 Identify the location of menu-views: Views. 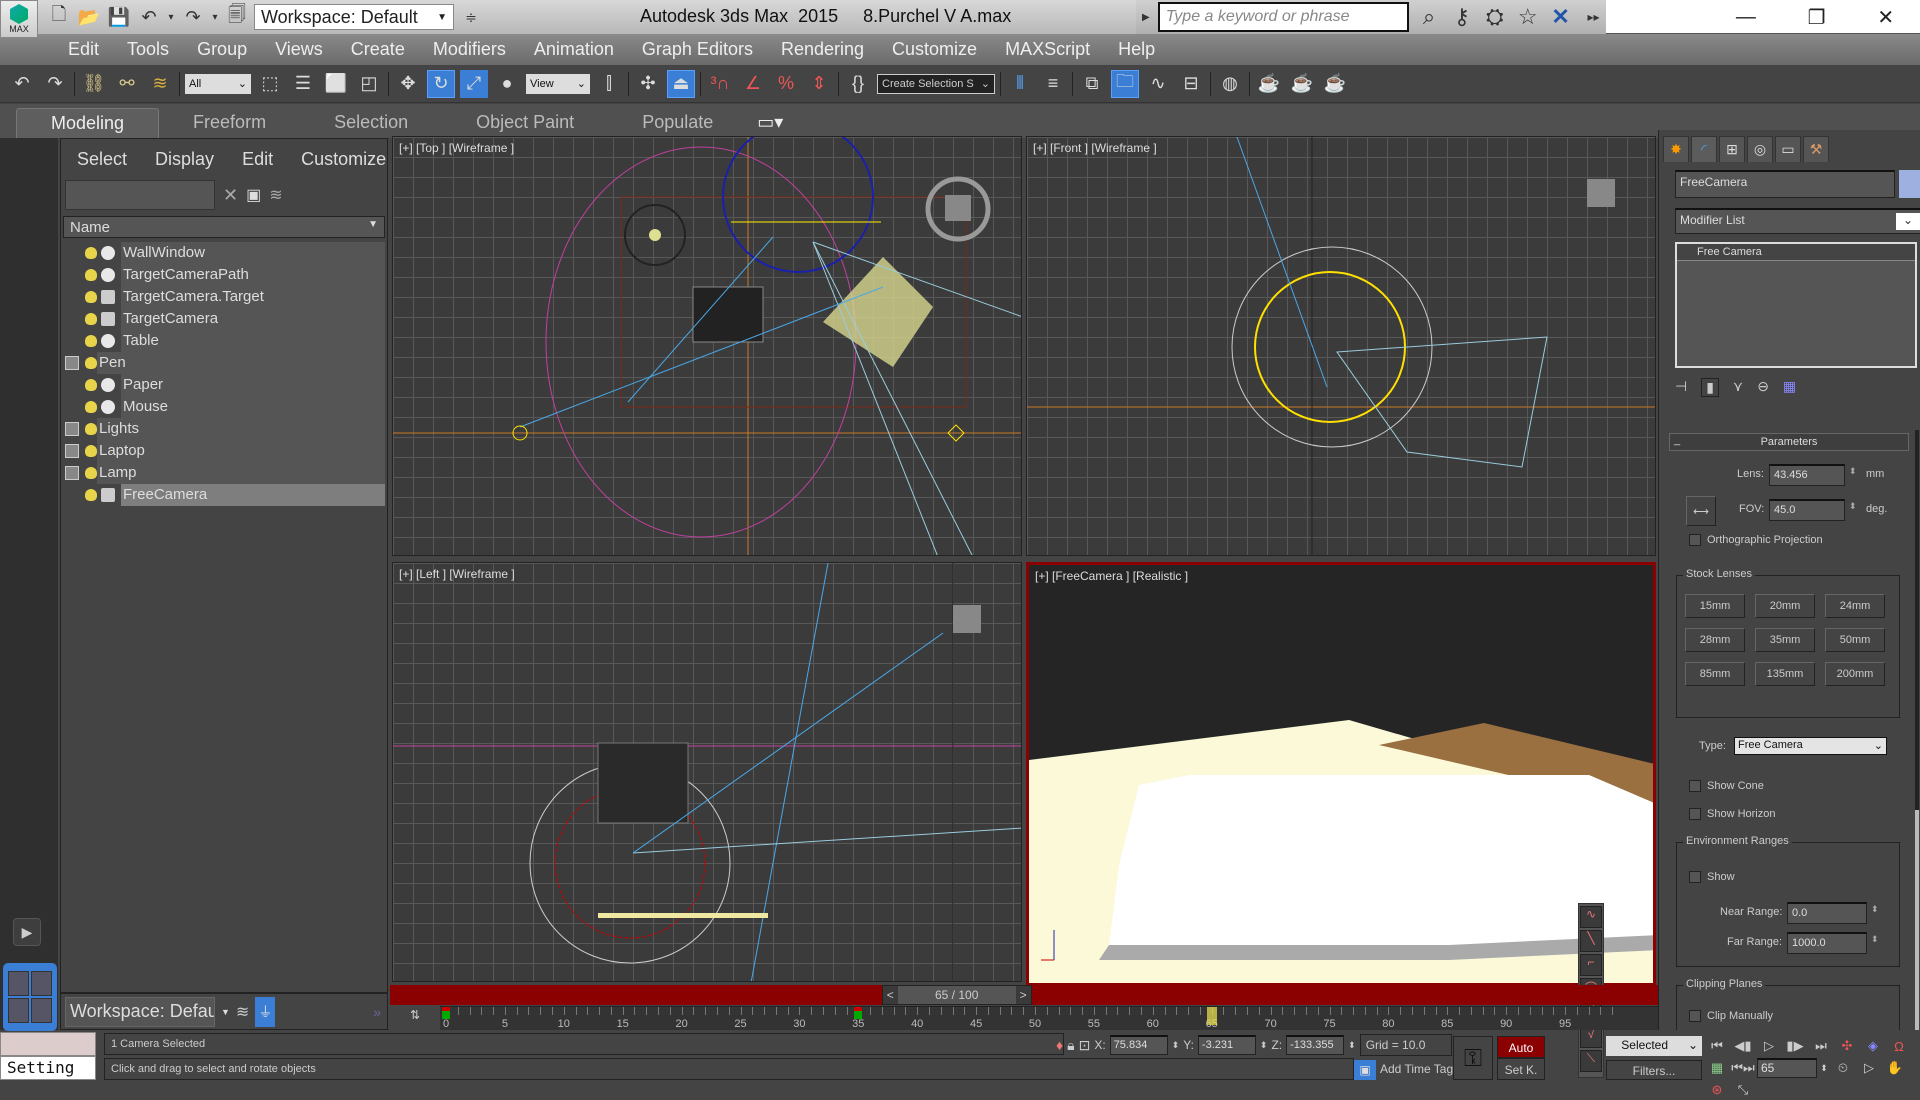
(299, 49).